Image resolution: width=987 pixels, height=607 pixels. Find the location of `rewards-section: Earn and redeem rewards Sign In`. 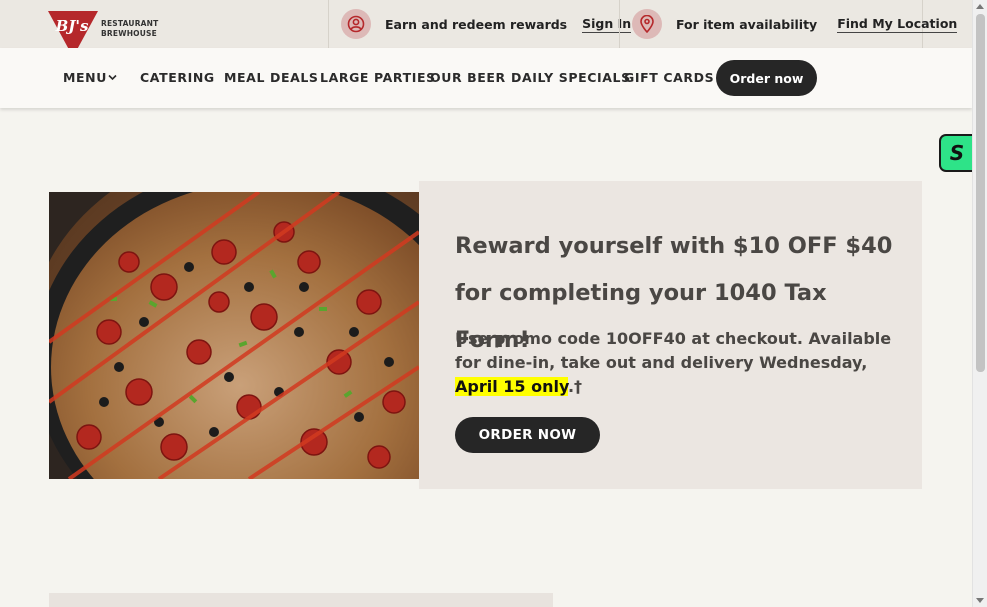

rewards-section: Earn and redeem rewards Sign In is located at coordinates (480, 24).